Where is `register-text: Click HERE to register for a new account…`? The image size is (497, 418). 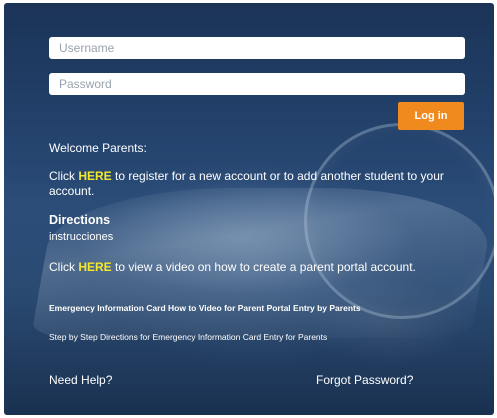 register-text: Click HERE to register for a new account… is located at coordinates (259, 184).